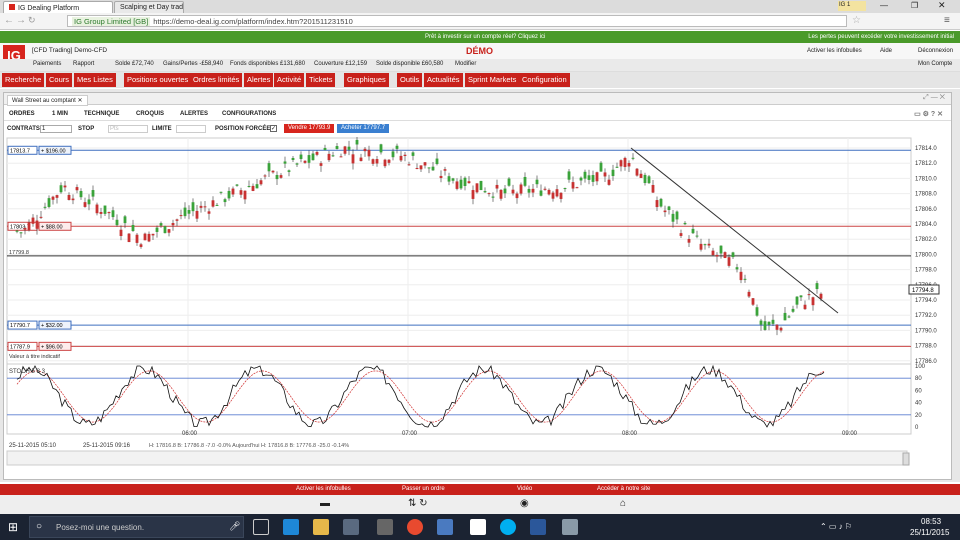 This screenshot has width=960, height=540. I want to click on toolbar-alertes: ALERTES, so click(194, 114).